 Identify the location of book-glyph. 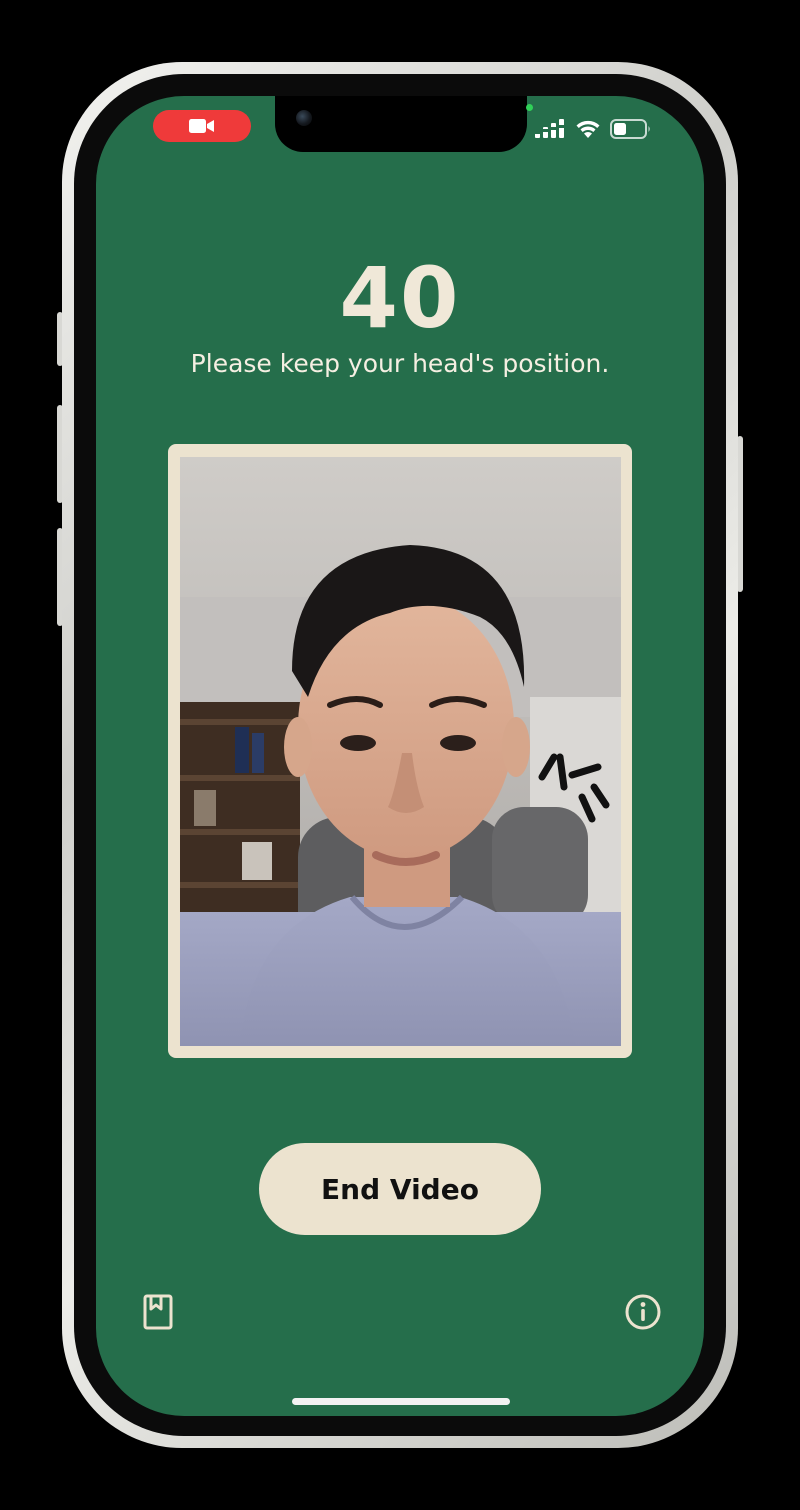
(158, 1312).